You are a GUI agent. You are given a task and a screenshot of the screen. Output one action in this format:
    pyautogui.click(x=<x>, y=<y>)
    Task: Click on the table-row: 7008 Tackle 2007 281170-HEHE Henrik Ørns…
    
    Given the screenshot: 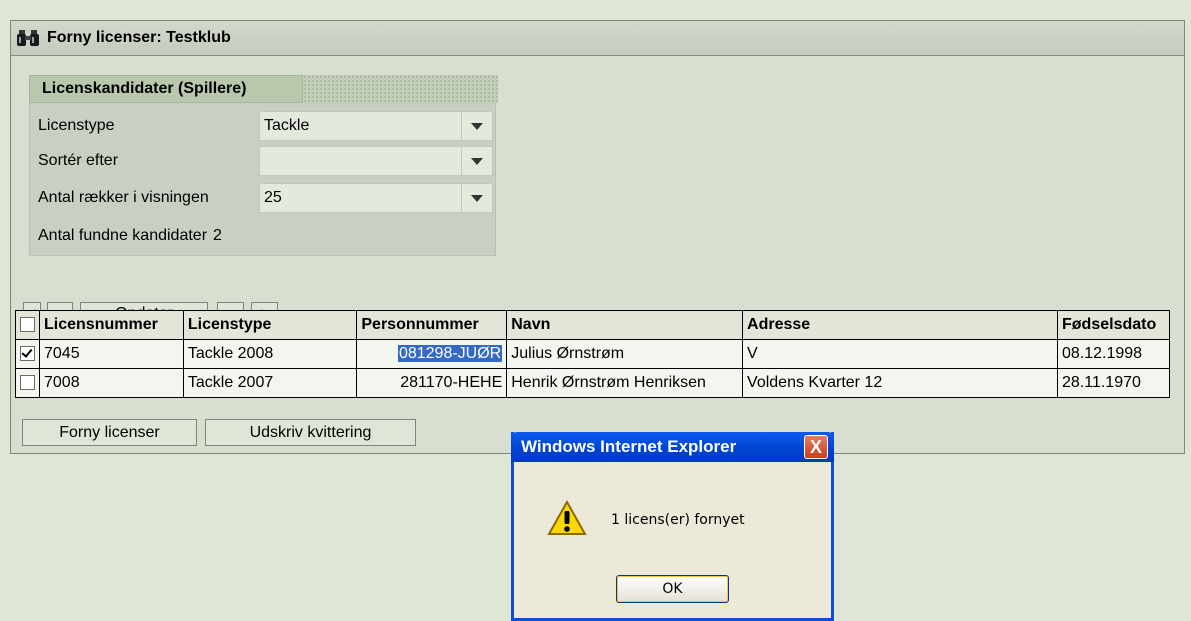 What is the action you would take?
    pyautogui.click(x=592, y=383)
    